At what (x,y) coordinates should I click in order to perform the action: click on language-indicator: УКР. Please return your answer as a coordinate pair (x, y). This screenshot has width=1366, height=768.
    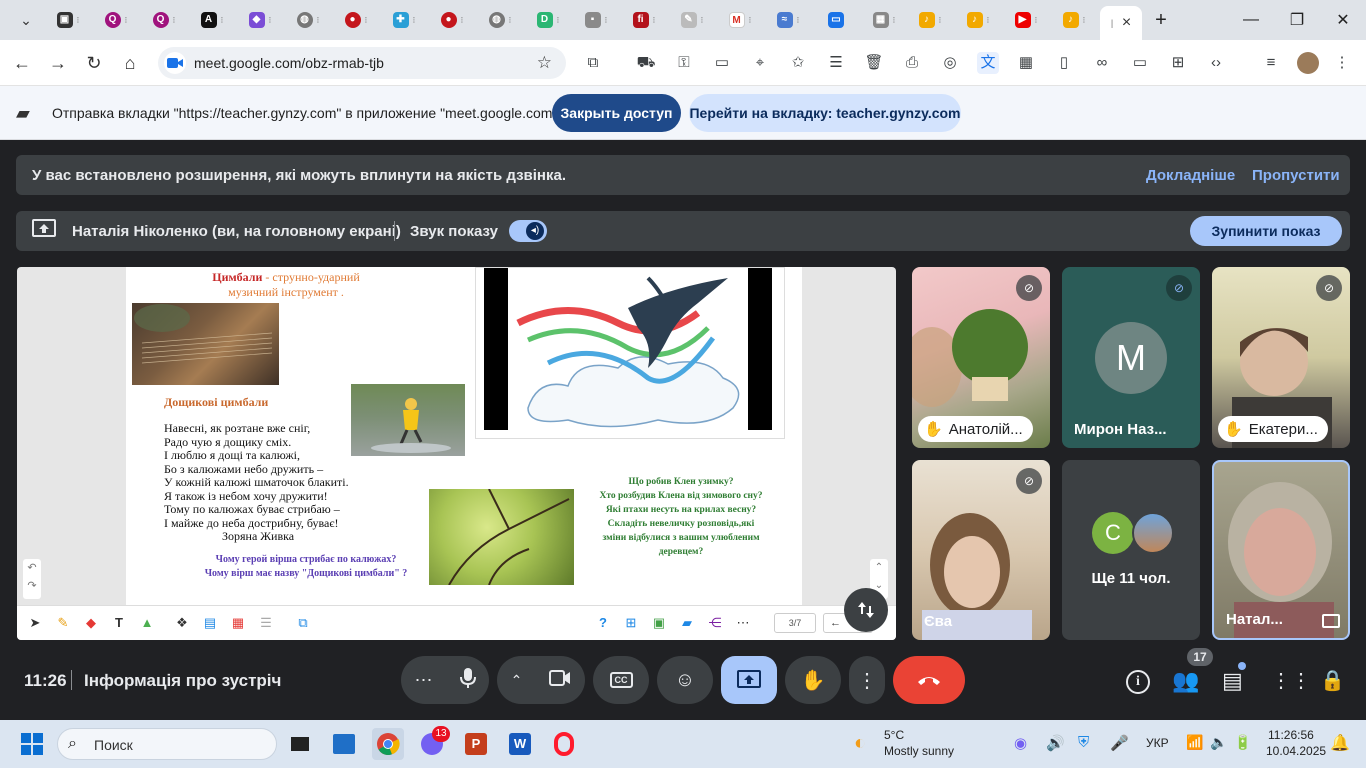
    Looking at the image, I should click on (1157, 743).